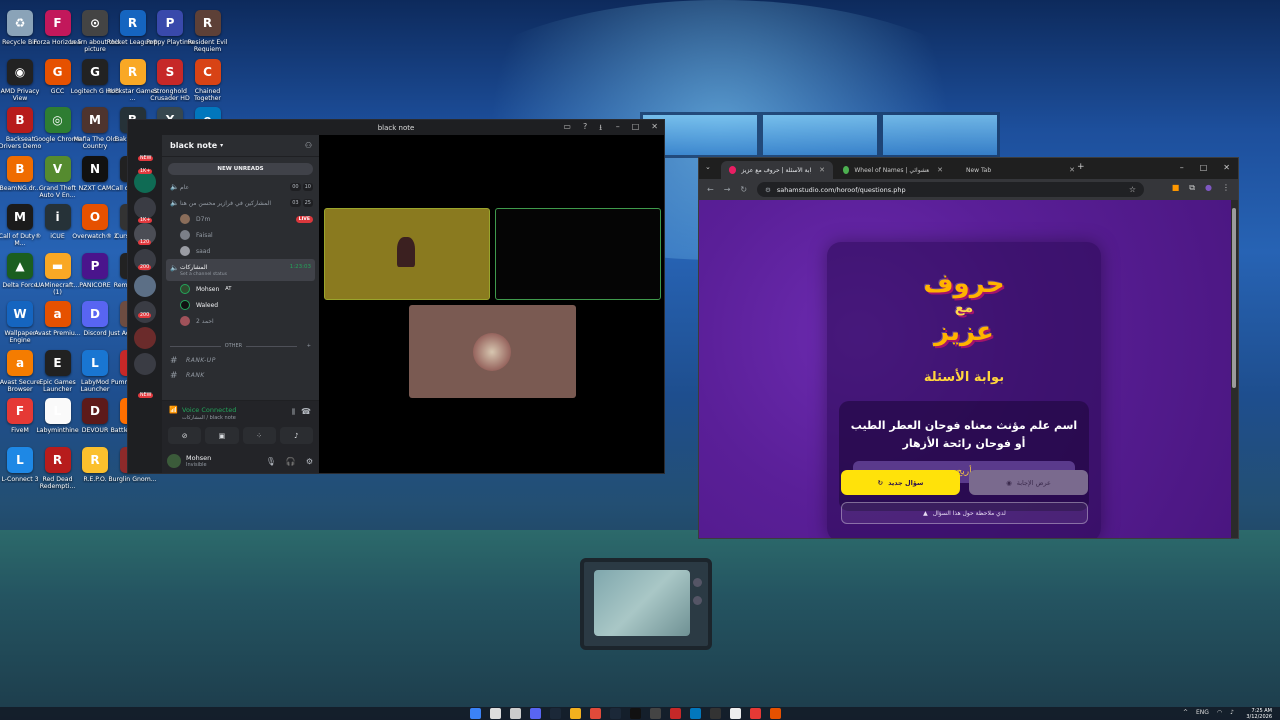 The height and width of the screenshot is (720, 1280). What do you see at coordinates (1176, 188) in the screenshot?
I see `extension-icon: ■` at bounding box center [1176, 188].